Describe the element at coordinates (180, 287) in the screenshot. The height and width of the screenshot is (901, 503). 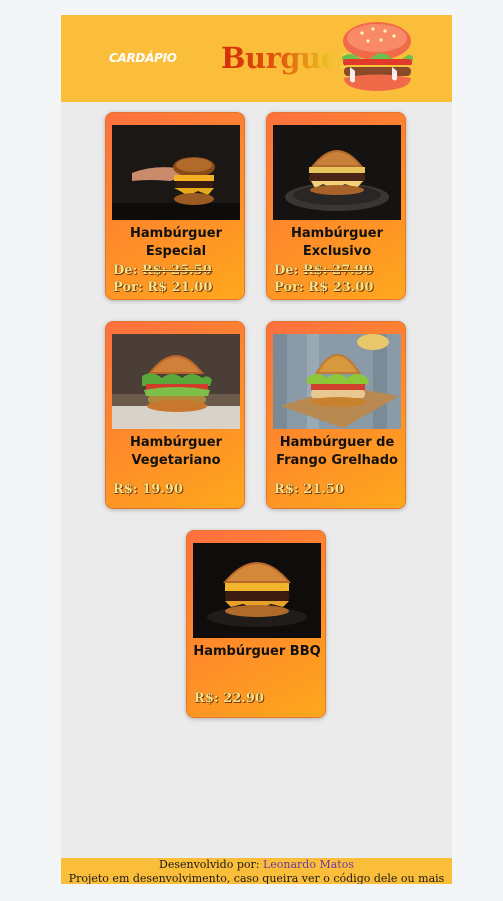
I see `price-value: R$ 21.00` at that location.